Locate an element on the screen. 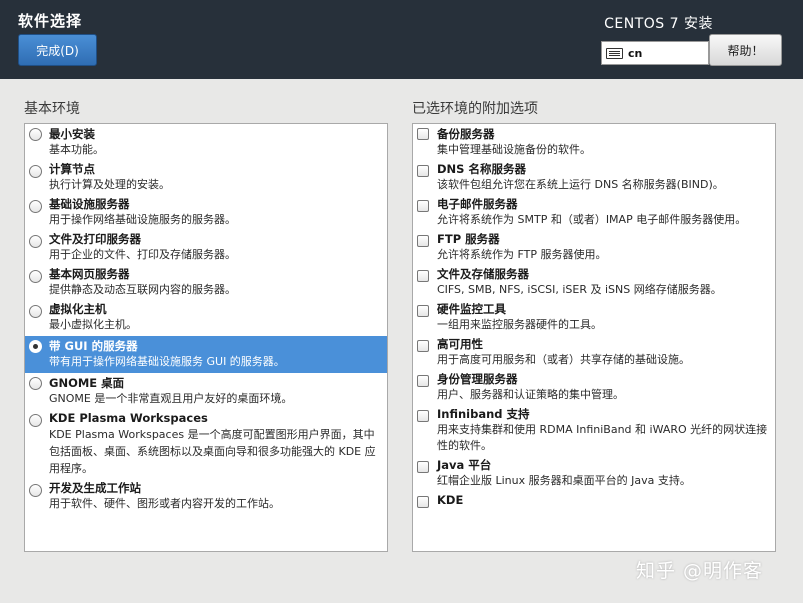  addon-item: KDE is located at coordinates (594, 501).